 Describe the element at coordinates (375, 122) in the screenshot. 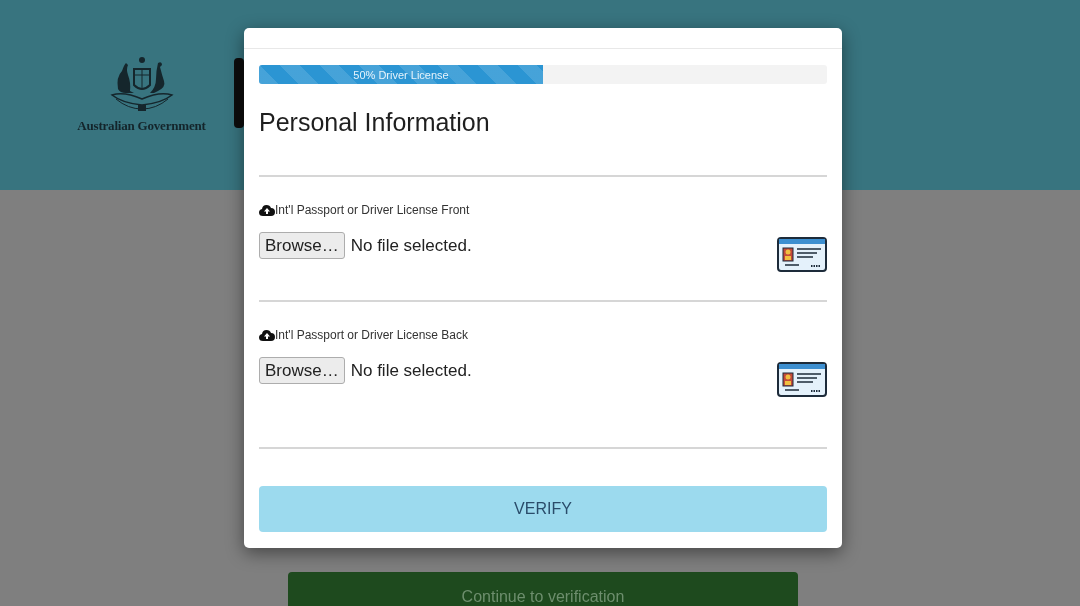

I see `modal-title: Personal Information` at that location.